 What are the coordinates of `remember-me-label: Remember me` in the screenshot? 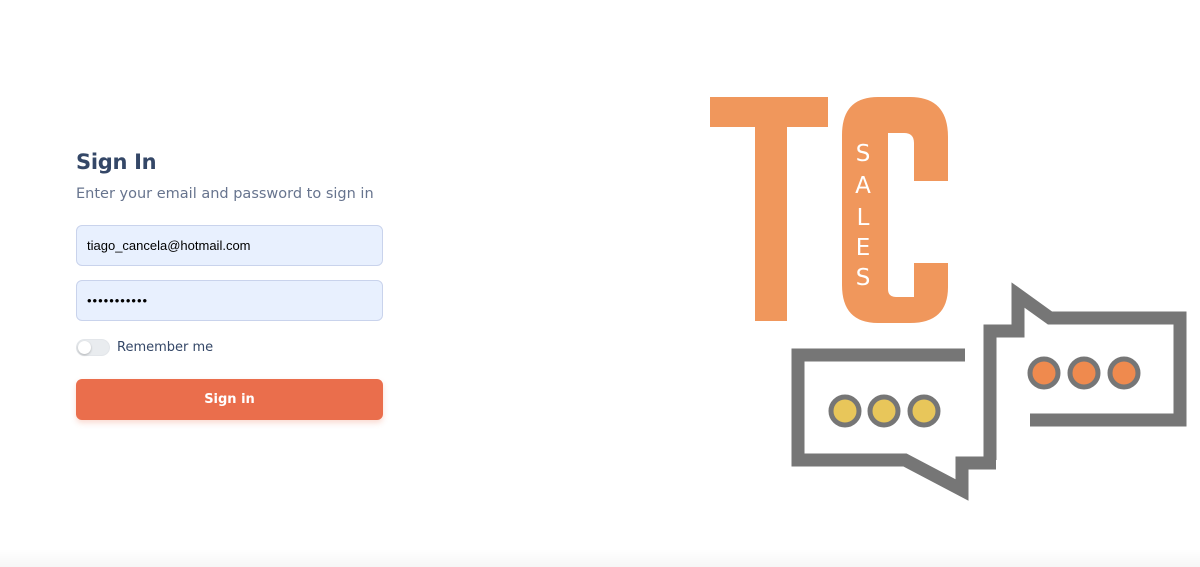 It's located at (165, 347).